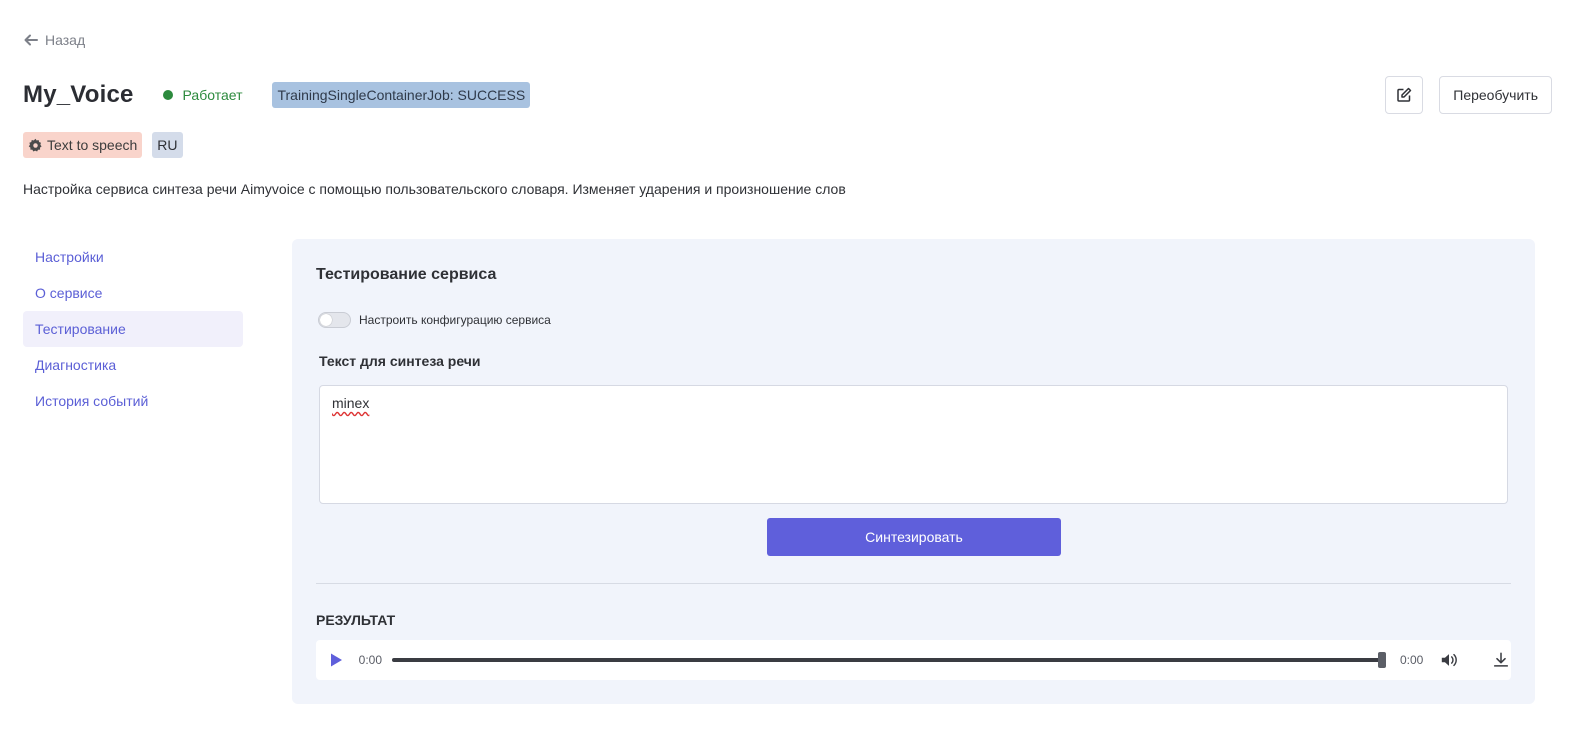 The width and height of the screenshot is (1572, 739). I want to click on progress-rail, so click(887, 660).